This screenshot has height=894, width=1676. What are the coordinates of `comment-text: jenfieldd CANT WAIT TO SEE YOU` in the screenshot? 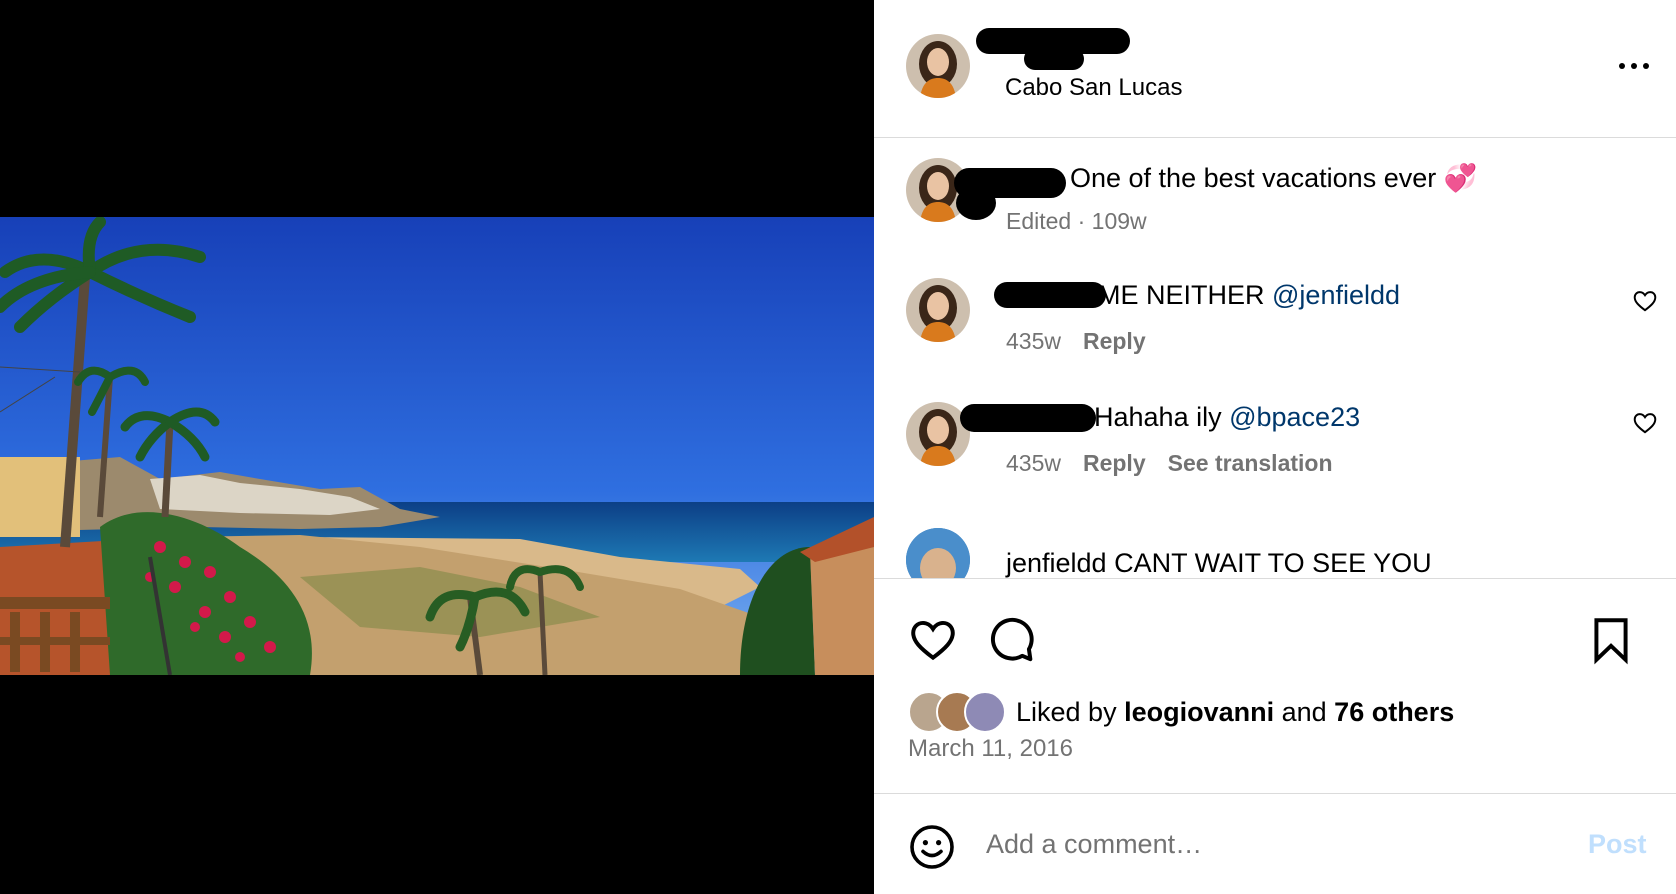 It's located at (1219, 563).